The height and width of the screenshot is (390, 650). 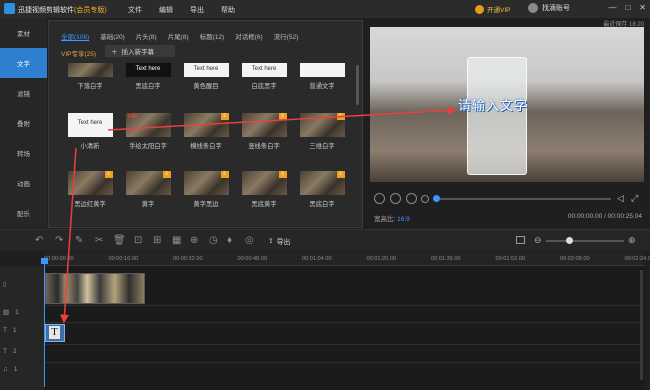 I want to click on text-template-tile: ⇩ 竖线条白字, so click(x=264, y=131).